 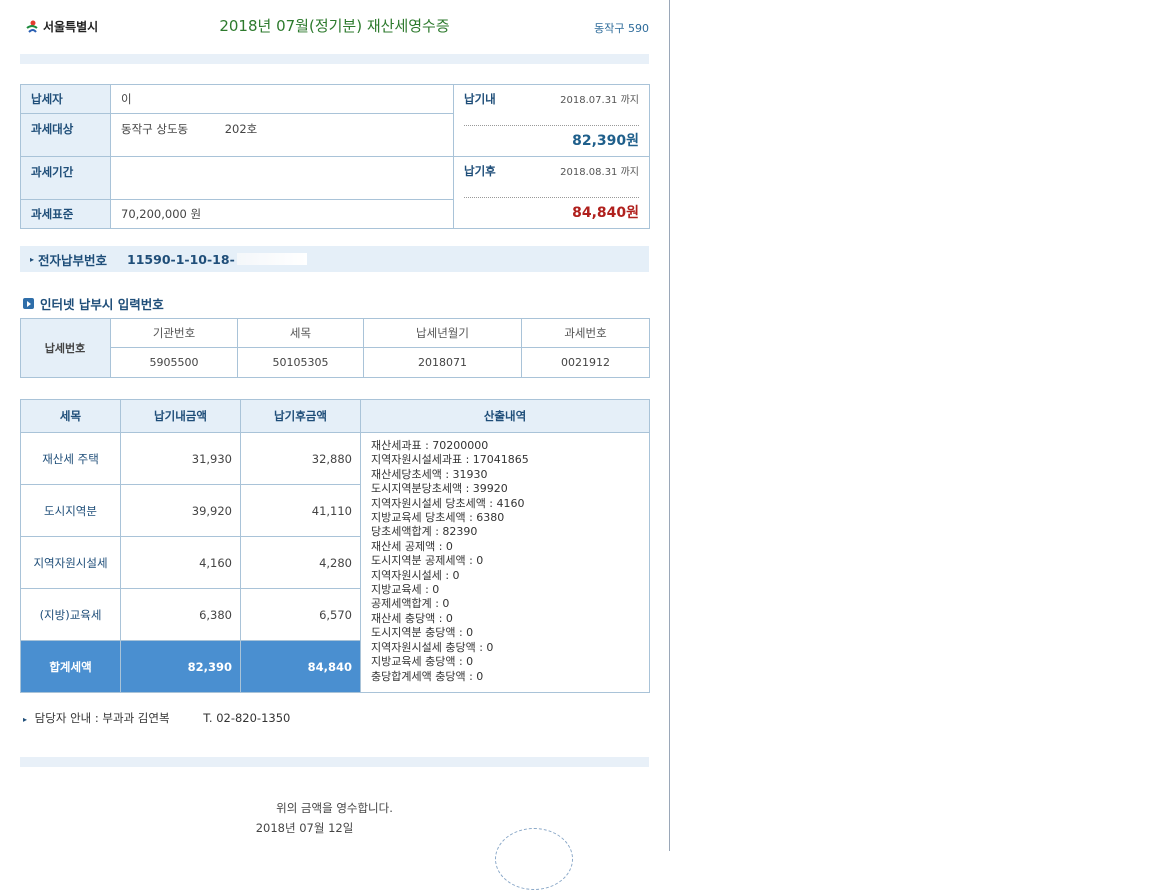 What do you see at coordinates (102, 718) in the screenshot?
I see `contact-text: 담당자 안내 : 부과과 김연복` at bounding box center [102, 718].